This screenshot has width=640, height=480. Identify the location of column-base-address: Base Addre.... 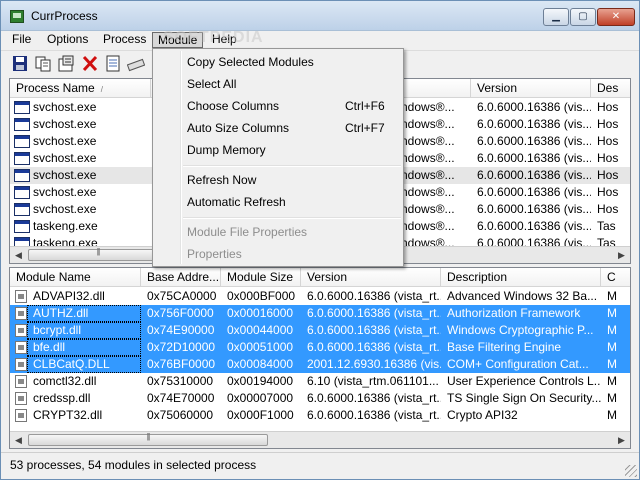
(181, 277).